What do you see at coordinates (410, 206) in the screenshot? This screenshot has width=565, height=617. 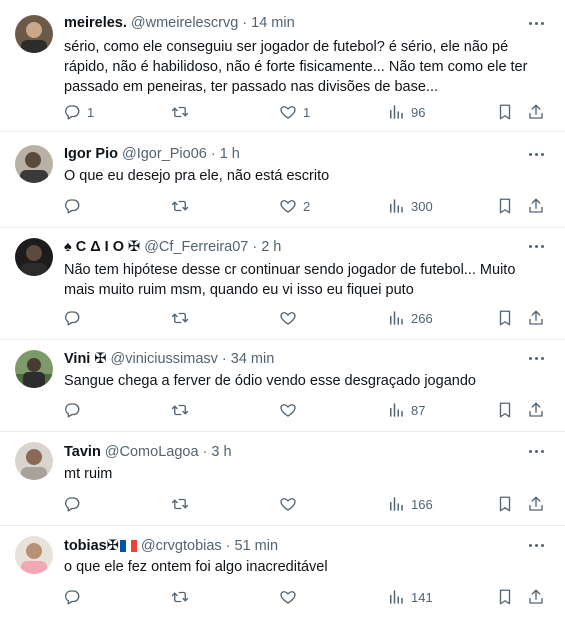 I see `views-button: 300` at bounding box center [410, 206].